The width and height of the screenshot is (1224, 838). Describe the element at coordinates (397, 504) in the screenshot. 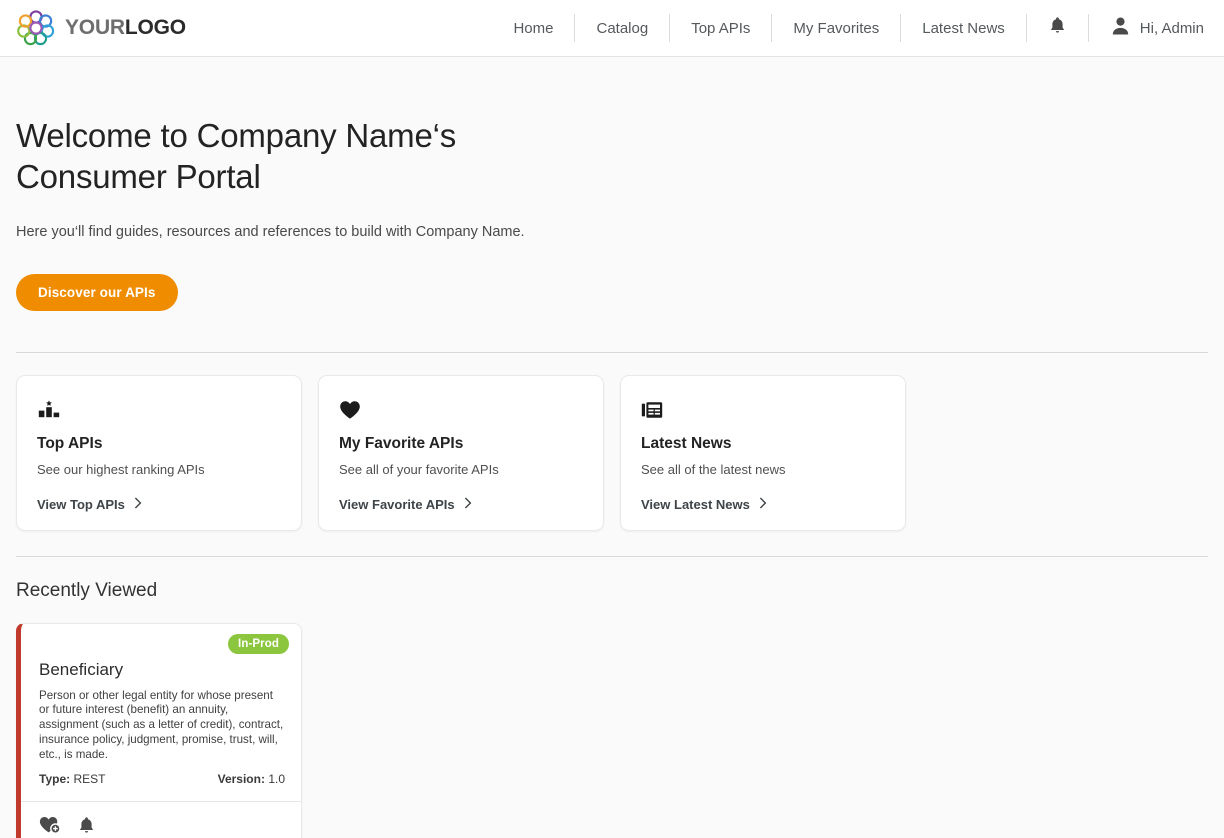

I see `card-link-label: View Favorite APIs` at that location.